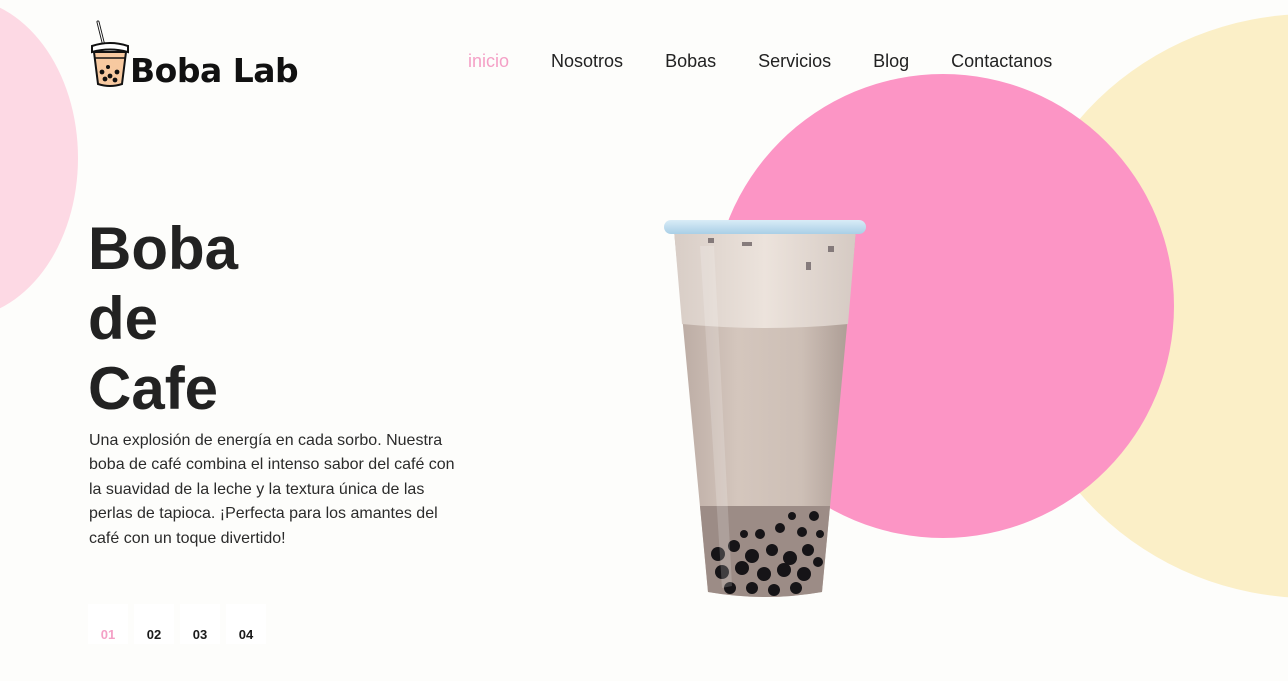 This screenshot has height=681, width=1288. What do you see at coordinates (1001, 61) in the screenshot?
I see `nav-item-contactanos: Contactanos` at bounding box center [1001, 61].